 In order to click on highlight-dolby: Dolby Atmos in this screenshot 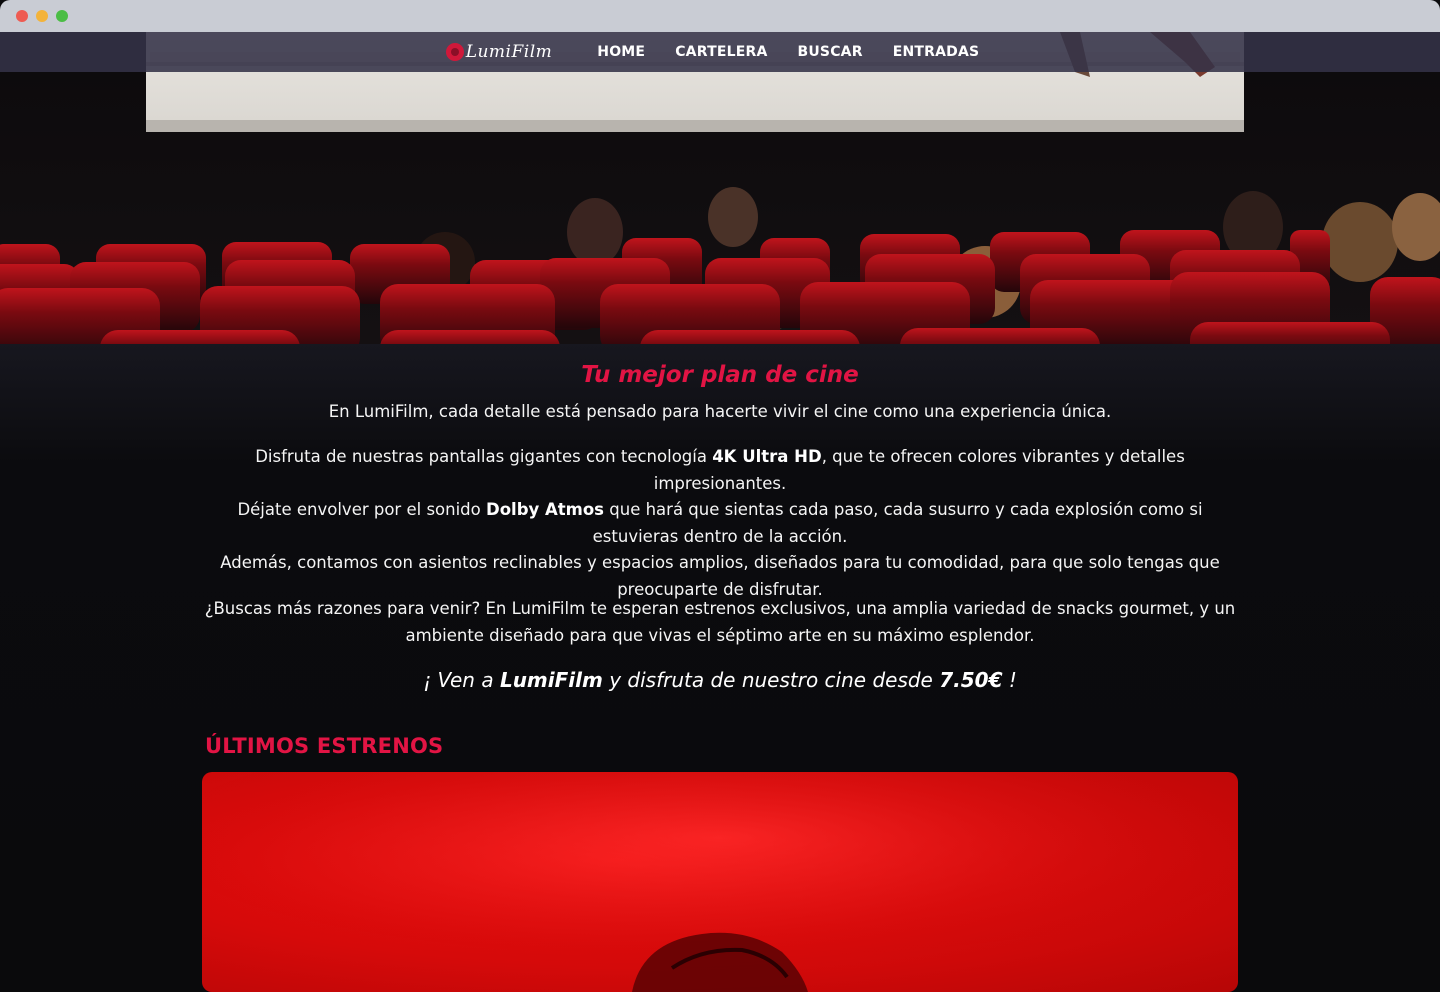, I will do `click(545, 510)`.